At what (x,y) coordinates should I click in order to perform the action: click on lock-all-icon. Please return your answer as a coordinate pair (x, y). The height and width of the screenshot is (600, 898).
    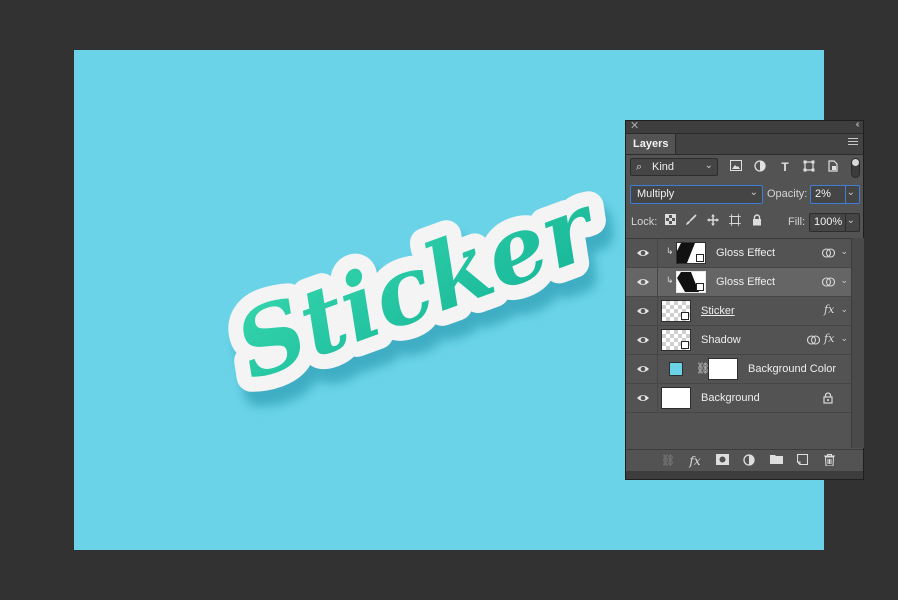
    Looking at the image, I should click on (757, 221).